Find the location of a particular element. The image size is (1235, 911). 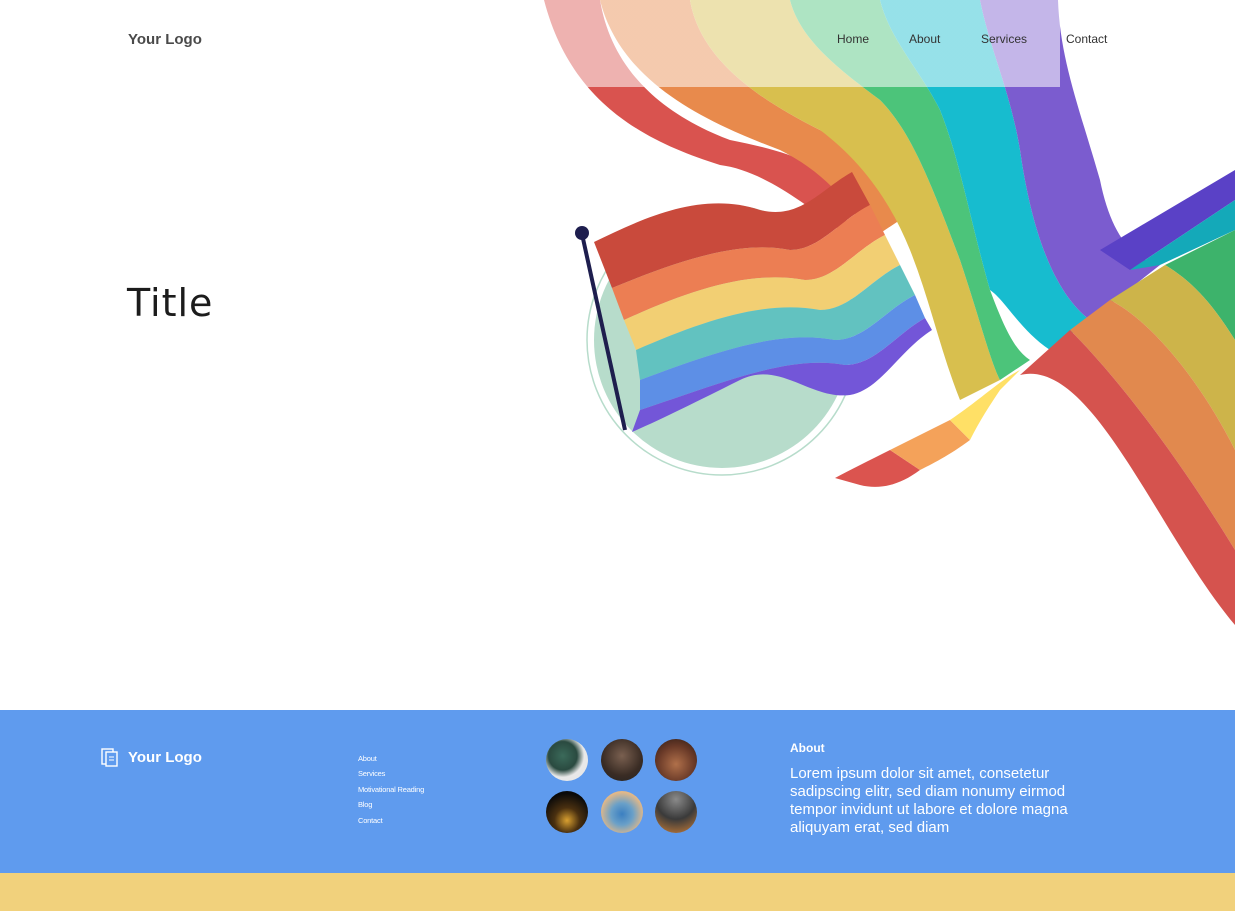

footer-link-motivational-reading: Motivational Reading is located at coordinates (391, 789).